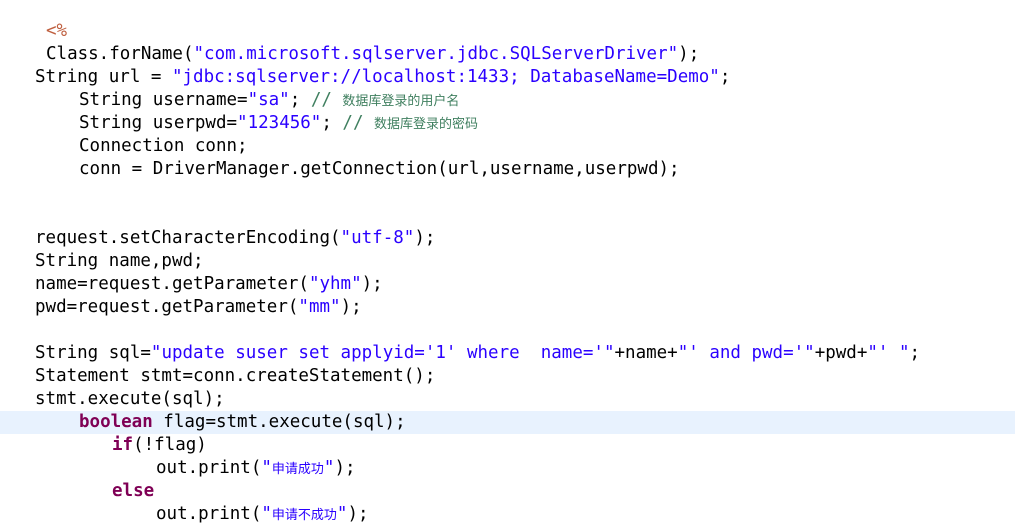  What do you see at coordinates (163, 100) in the screenshot?
I see `code-token: String username=` at bounding box center [163, 100].